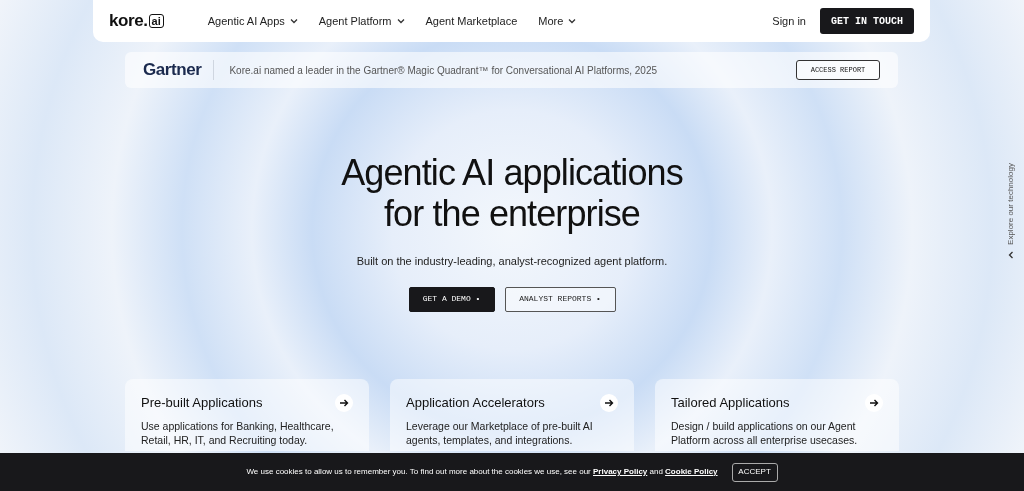 This screenshot has height=491, width=1024. I want to click on cta-button: GET A DEMO •, so click(451, 299).